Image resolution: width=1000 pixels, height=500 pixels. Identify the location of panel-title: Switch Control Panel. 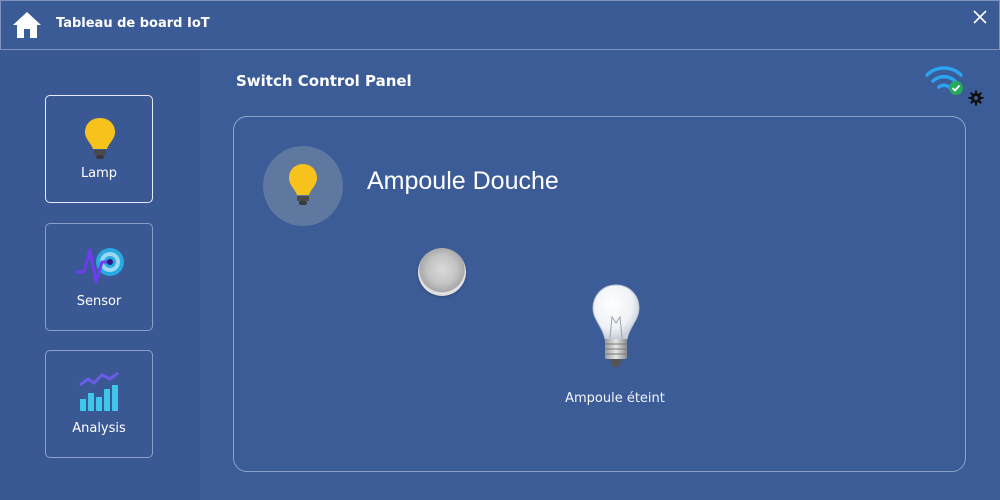
(324, 81).